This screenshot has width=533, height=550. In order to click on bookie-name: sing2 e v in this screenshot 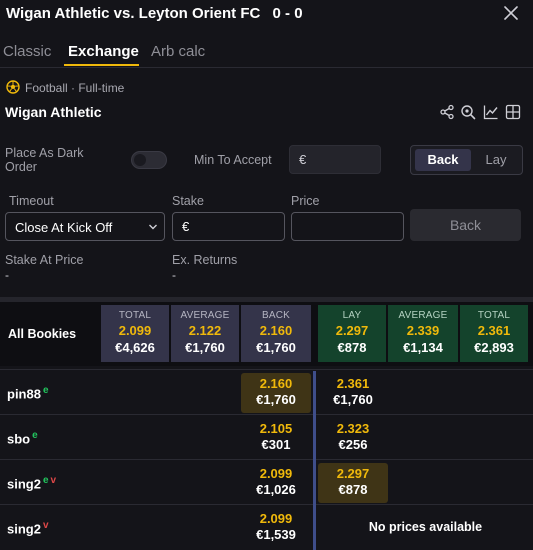, I will do `click(31, 483)`.